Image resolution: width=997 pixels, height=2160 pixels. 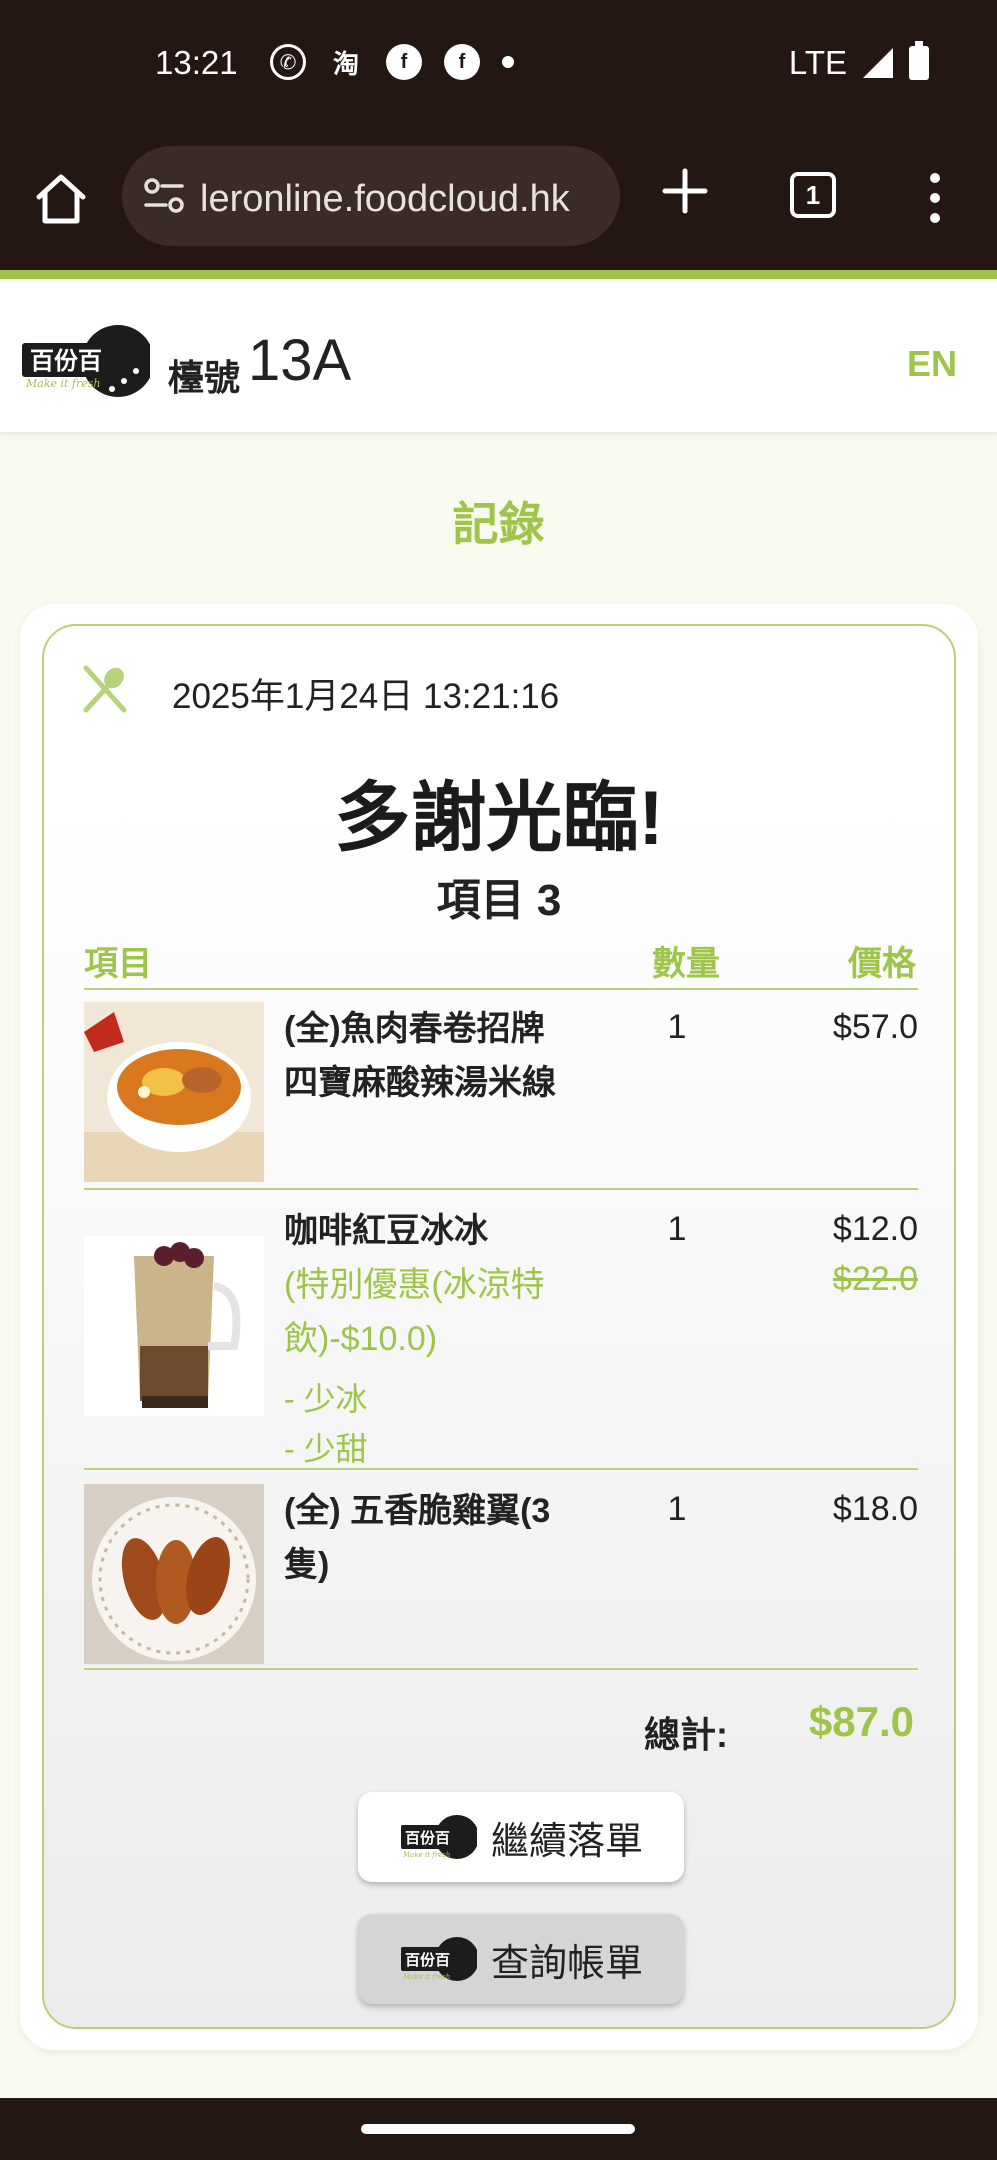 I want to click on item-price: $57.0, so click(x=875, y=1027).